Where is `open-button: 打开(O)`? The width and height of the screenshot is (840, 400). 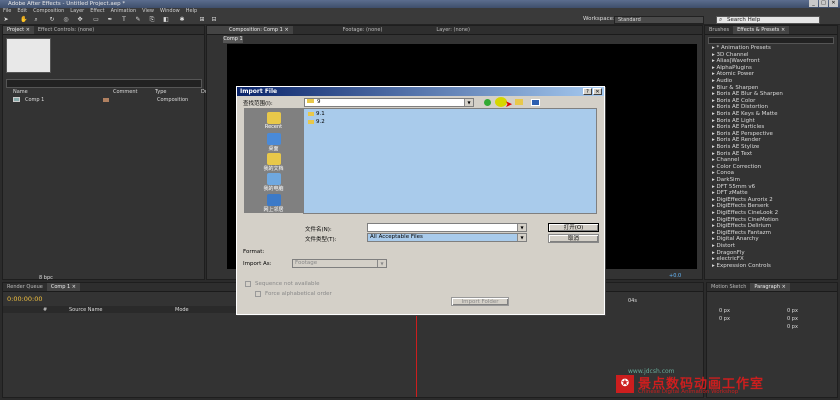 open-button: 打开(O) is located at coordinates (573, 227).